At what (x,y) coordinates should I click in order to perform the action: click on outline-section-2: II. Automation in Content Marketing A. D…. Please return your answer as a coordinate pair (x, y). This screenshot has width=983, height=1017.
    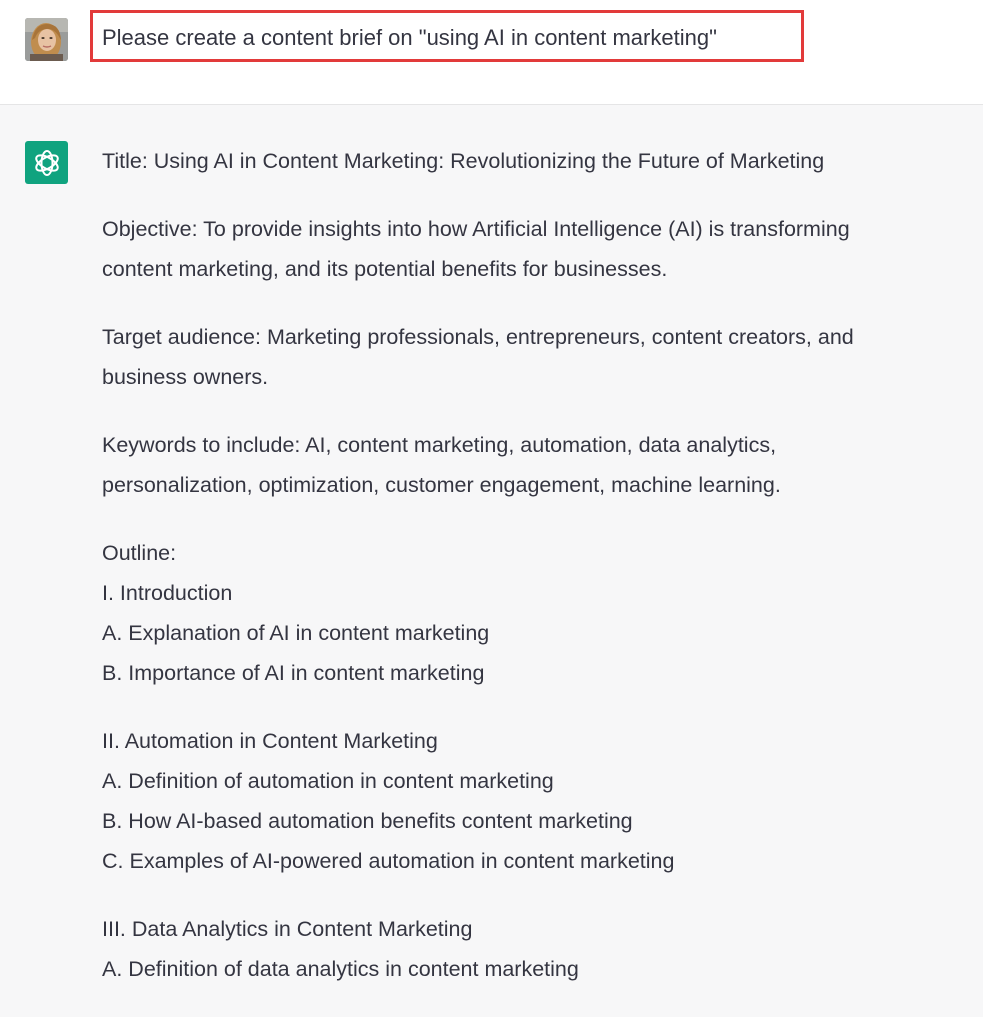
    Looking at the image, I should click on (537, 801).